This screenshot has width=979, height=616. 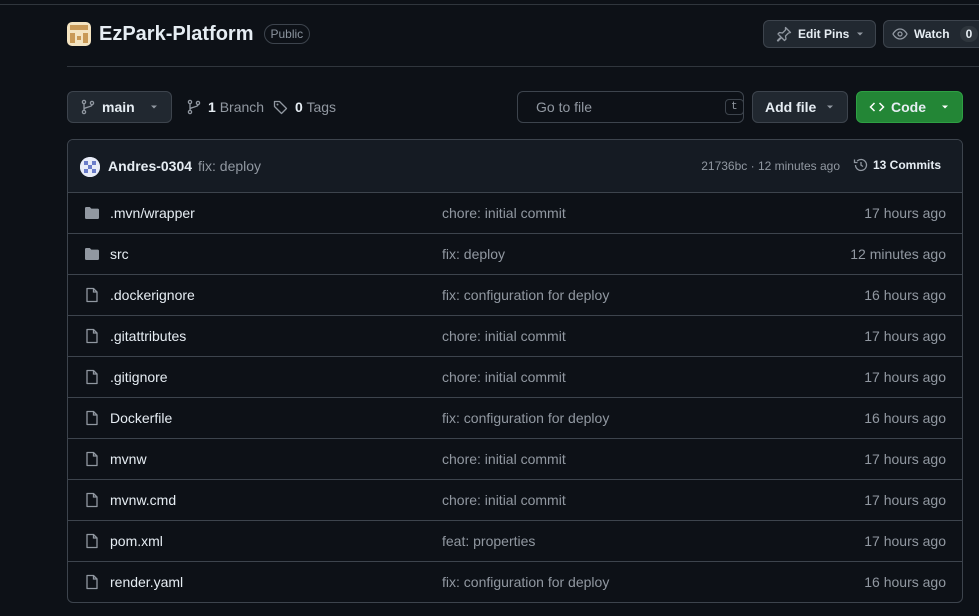 I want to click on watch-count: 0, so click(x=969, y=34).